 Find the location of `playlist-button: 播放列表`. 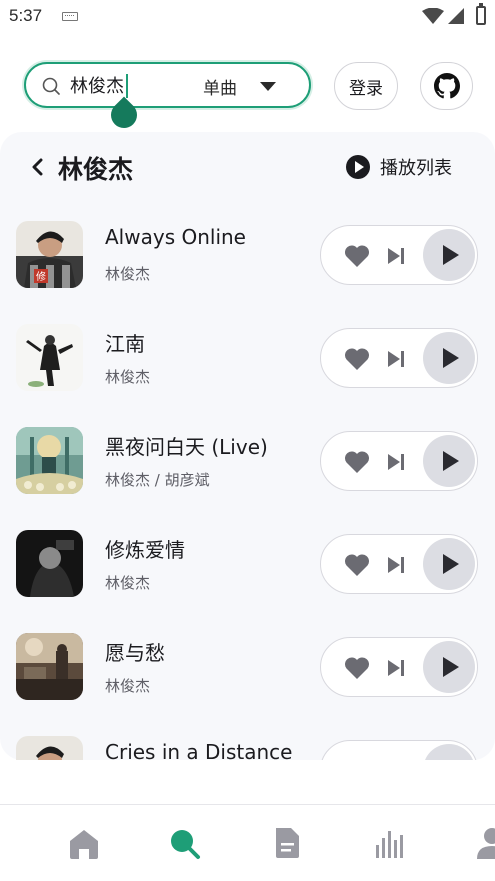

playlist-button: 播放列表 is located at coordinates (399, 167).